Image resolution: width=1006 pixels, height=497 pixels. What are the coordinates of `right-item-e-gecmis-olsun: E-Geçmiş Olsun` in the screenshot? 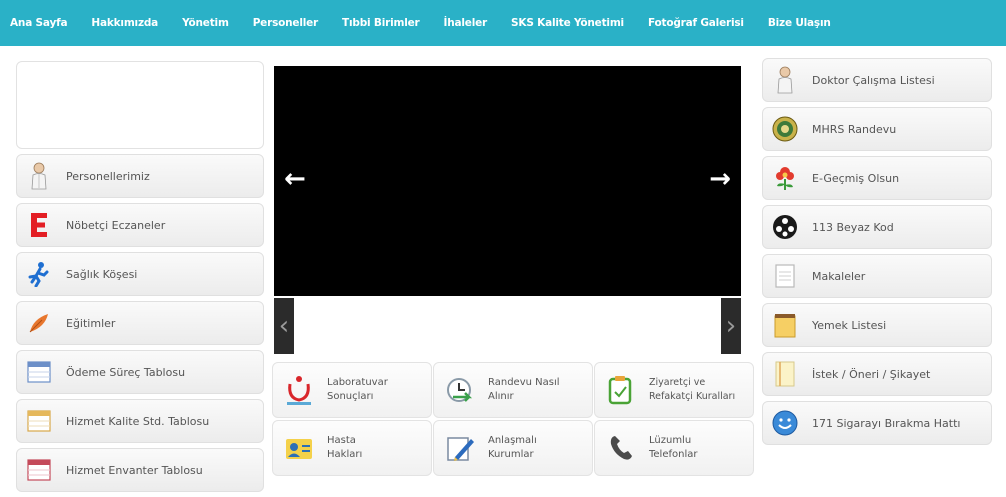 It's located at (877, 178).